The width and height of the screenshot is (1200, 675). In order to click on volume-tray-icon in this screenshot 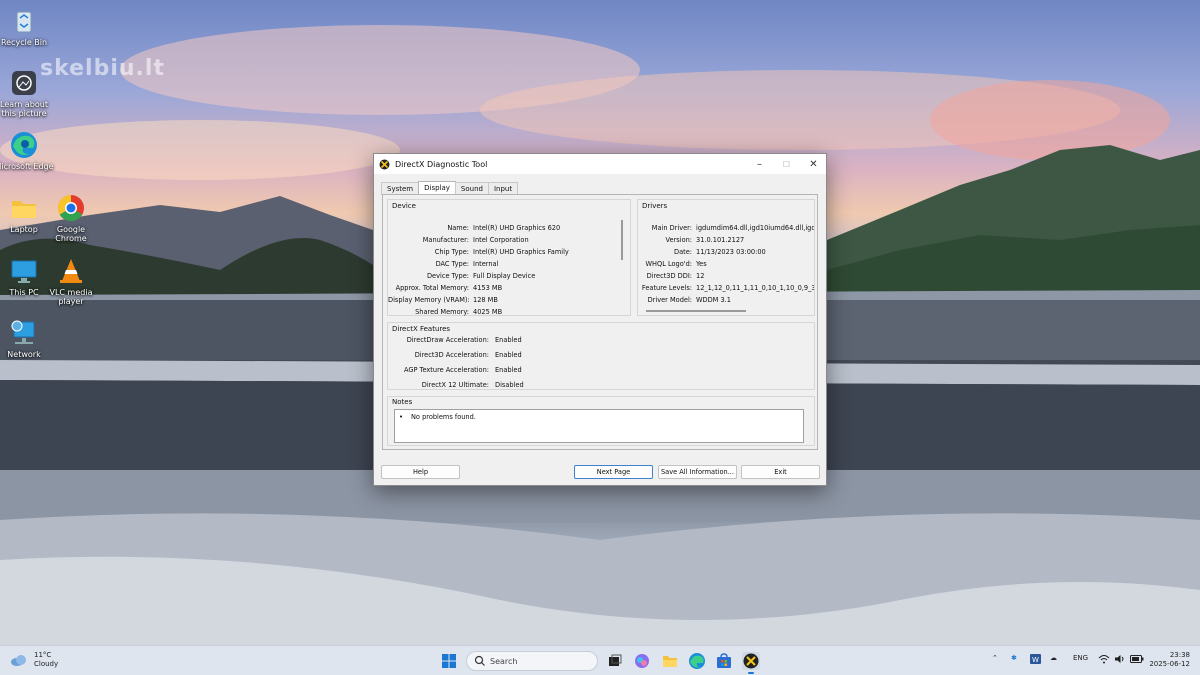, I will do `click(1120, 660)`.